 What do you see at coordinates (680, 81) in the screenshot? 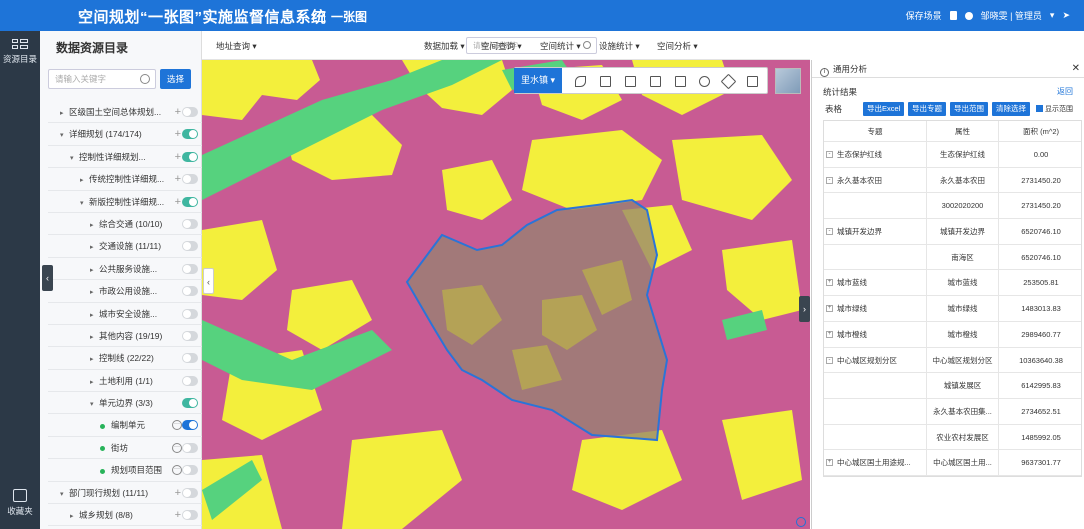
I see `export-map-icon` at bounding box center [680, 81].